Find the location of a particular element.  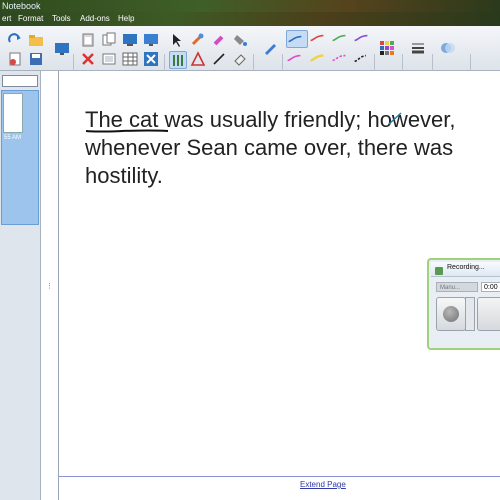

open-folder-icon is located at coordinates (36, 40).